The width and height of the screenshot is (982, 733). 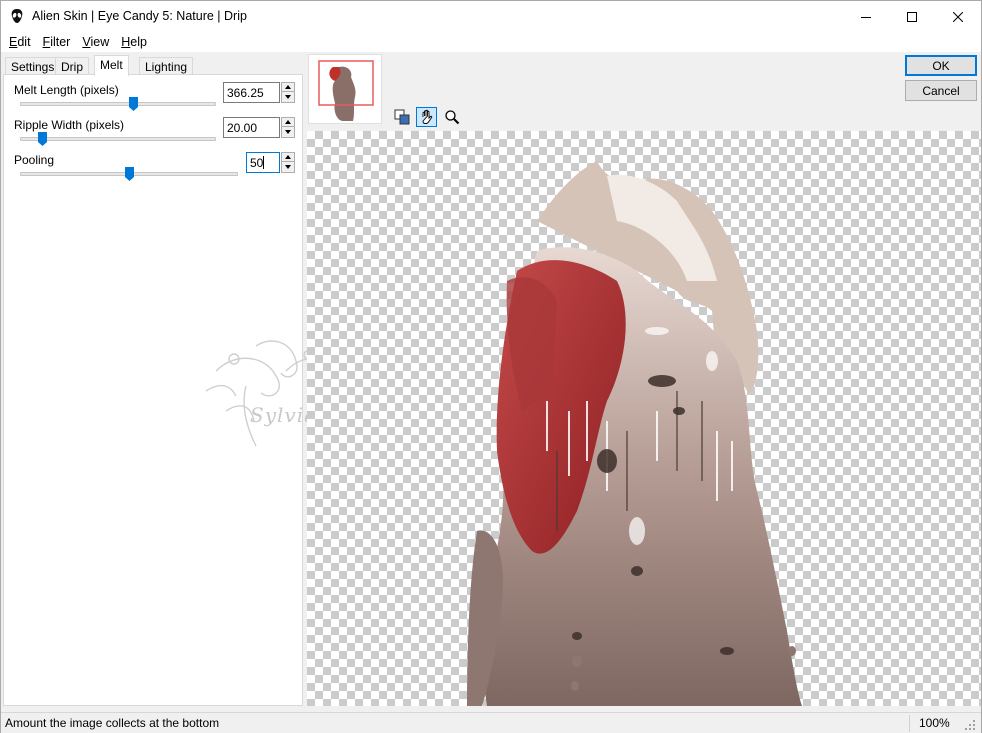 I want to click on pooling-input: 50, so click(x=263, y=162).